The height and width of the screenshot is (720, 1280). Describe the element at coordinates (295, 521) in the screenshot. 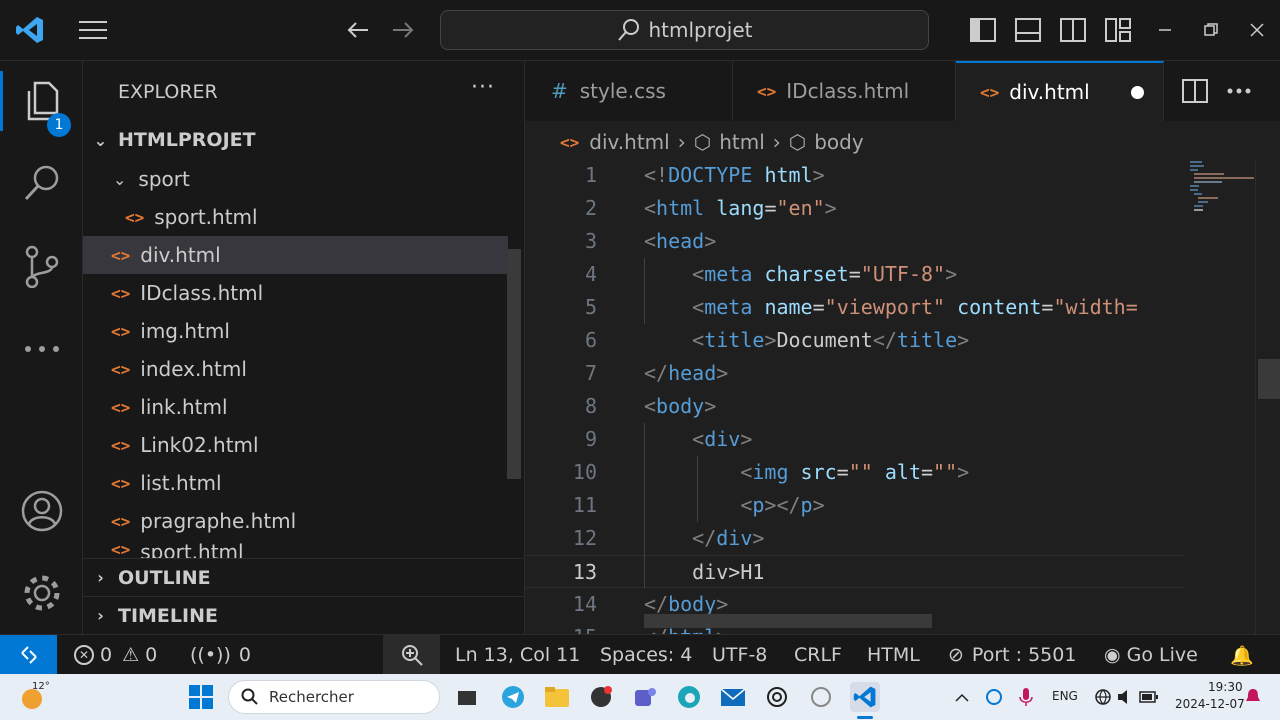

I see `file-pragraphe: <> pragraphe.html` at that location.